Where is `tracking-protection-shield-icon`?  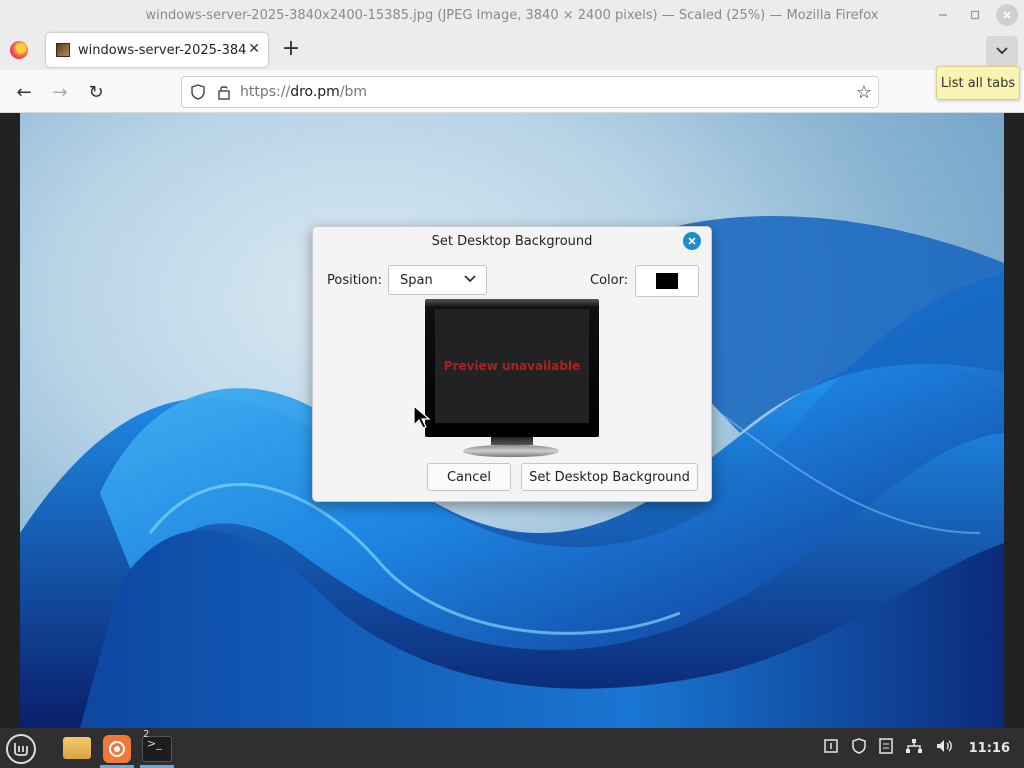 tracking-protection-shield-icon is located at coordinates (198, 92).